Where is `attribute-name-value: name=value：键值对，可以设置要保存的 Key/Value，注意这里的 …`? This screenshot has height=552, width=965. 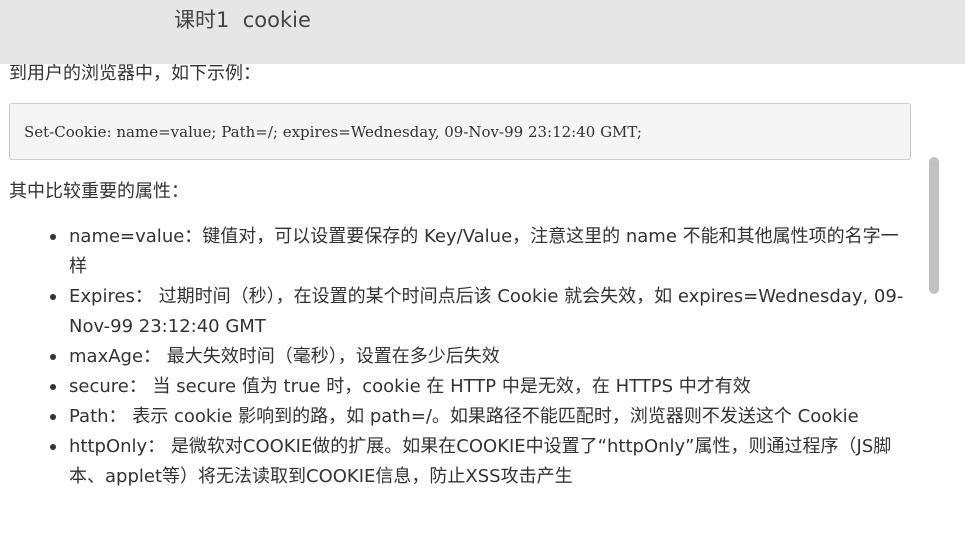
attribute-name-value: name=value：键值对，可以设置要保存的 Key/Value，注意这里的 … is located at coordinates (484, 251).